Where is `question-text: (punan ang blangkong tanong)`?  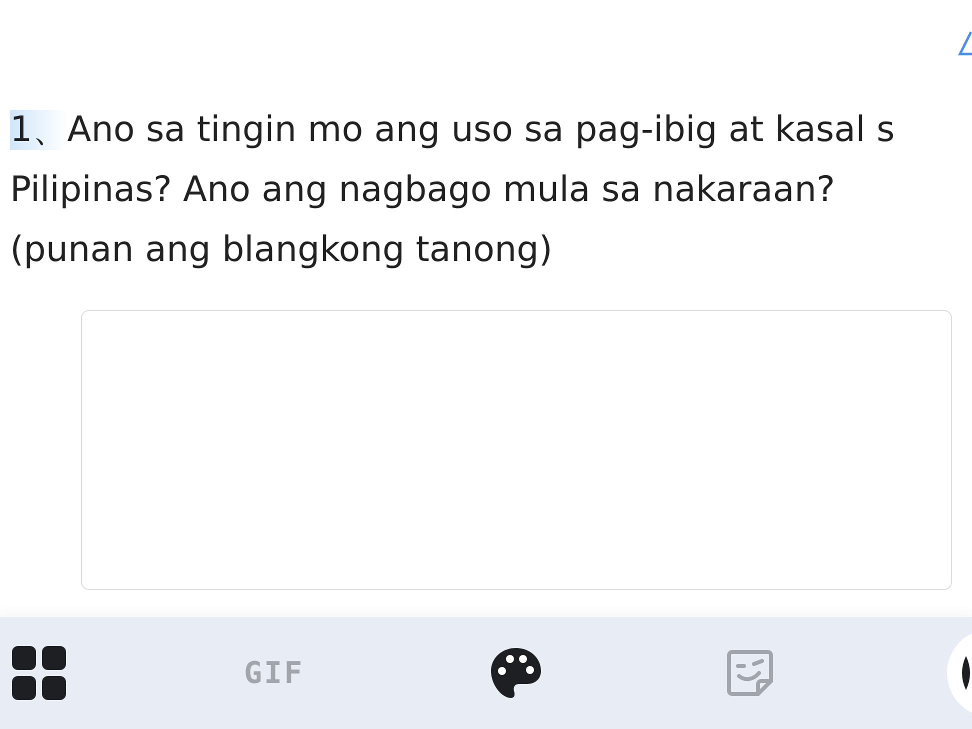
question-text: (punan ang blangkong tanong) is located at coordinates (281, 250).